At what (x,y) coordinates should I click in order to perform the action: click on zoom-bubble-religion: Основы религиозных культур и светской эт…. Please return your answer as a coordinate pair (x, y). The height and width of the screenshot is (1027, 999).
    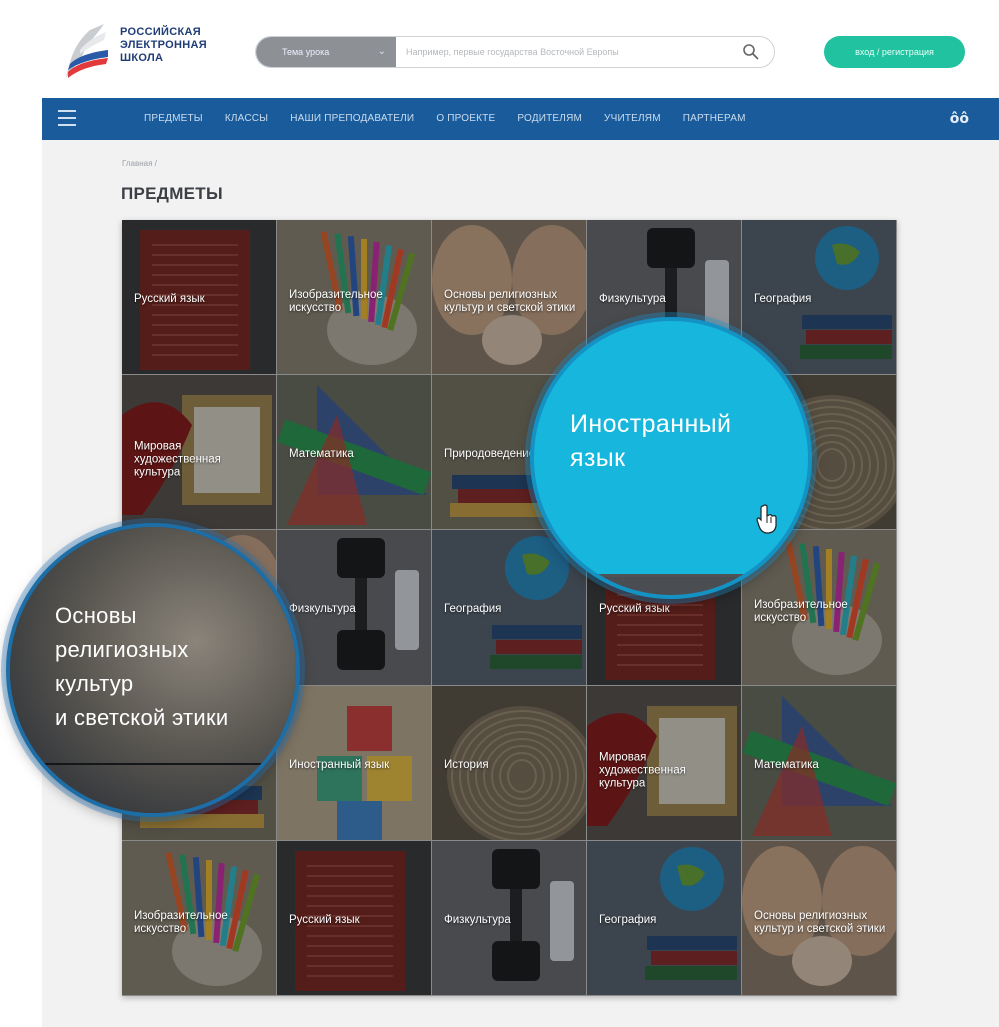
    Looking at the image, I should click on (153, 670).